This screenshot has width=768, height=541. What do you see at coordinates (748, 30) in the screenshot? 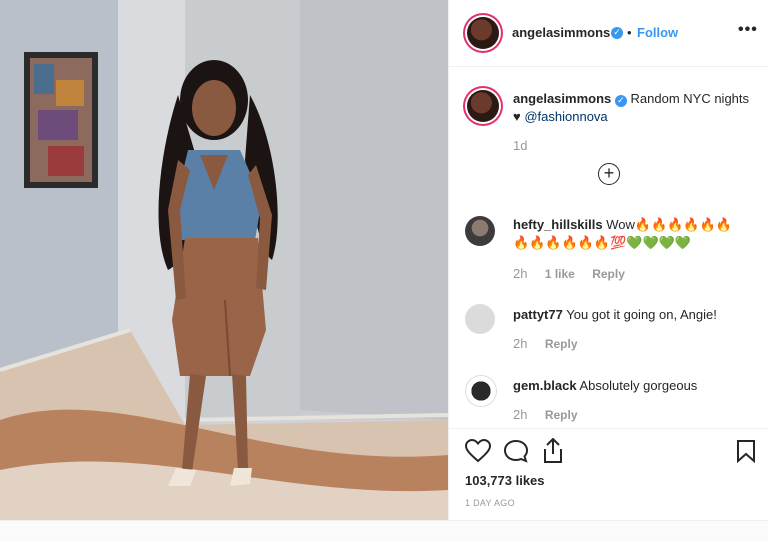
I see `more-options-icon: •••` at bounding box center [748, 30].